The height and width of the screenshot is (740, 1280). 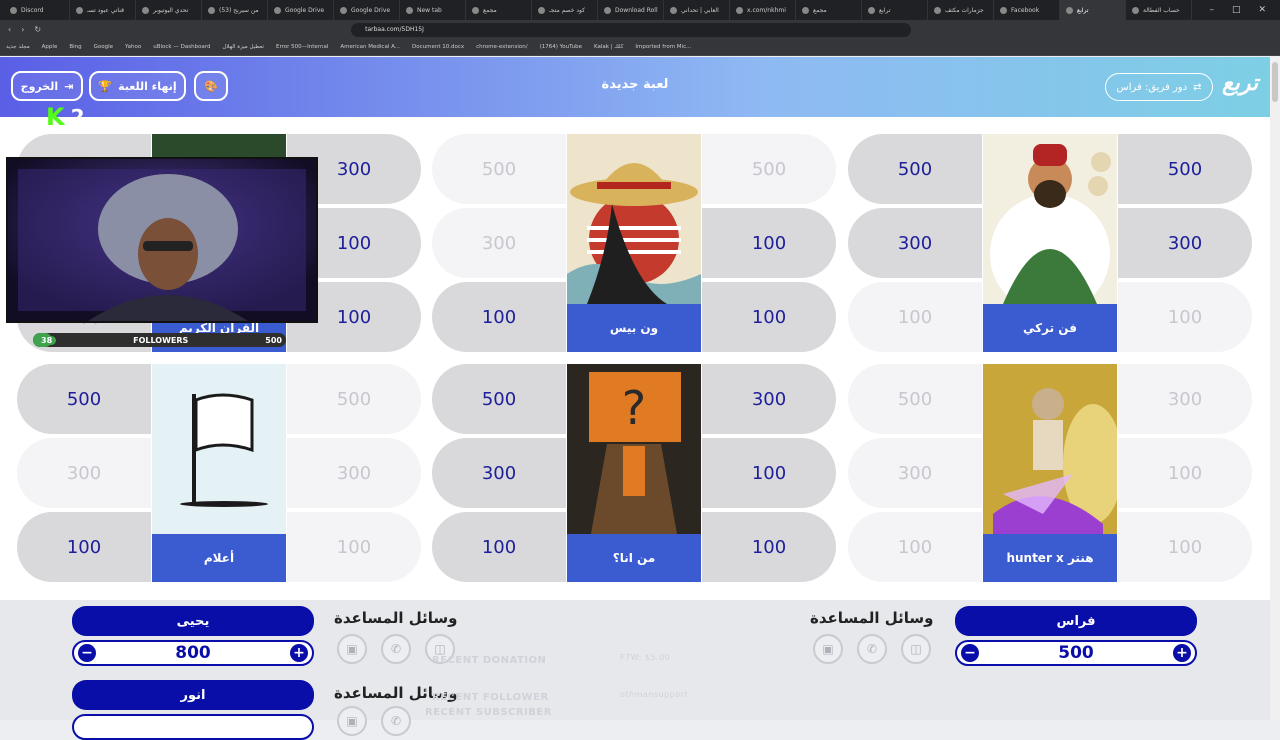 What do you see at coordinates (169, 10) in the screenshot?
I see `browser-tab: تحدي اليوتيوبر` at bounding box center [169, 10].